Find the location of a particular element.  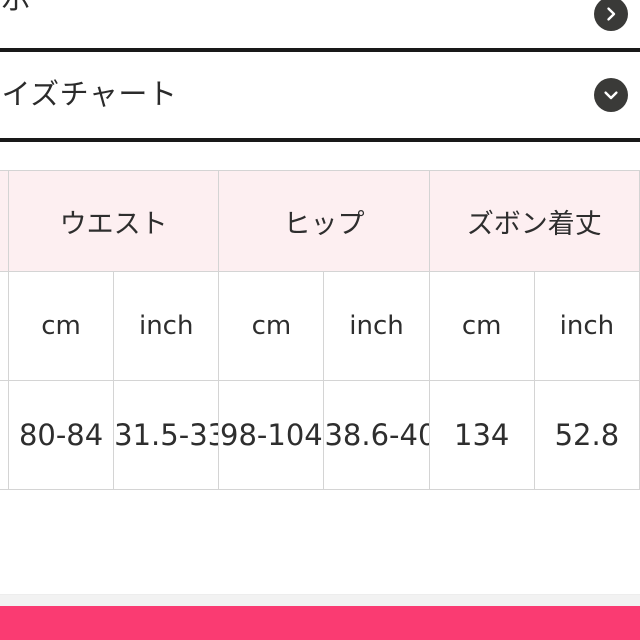

group-header-pants-length: ズボン着丈 is located at coordinates (534, 221).